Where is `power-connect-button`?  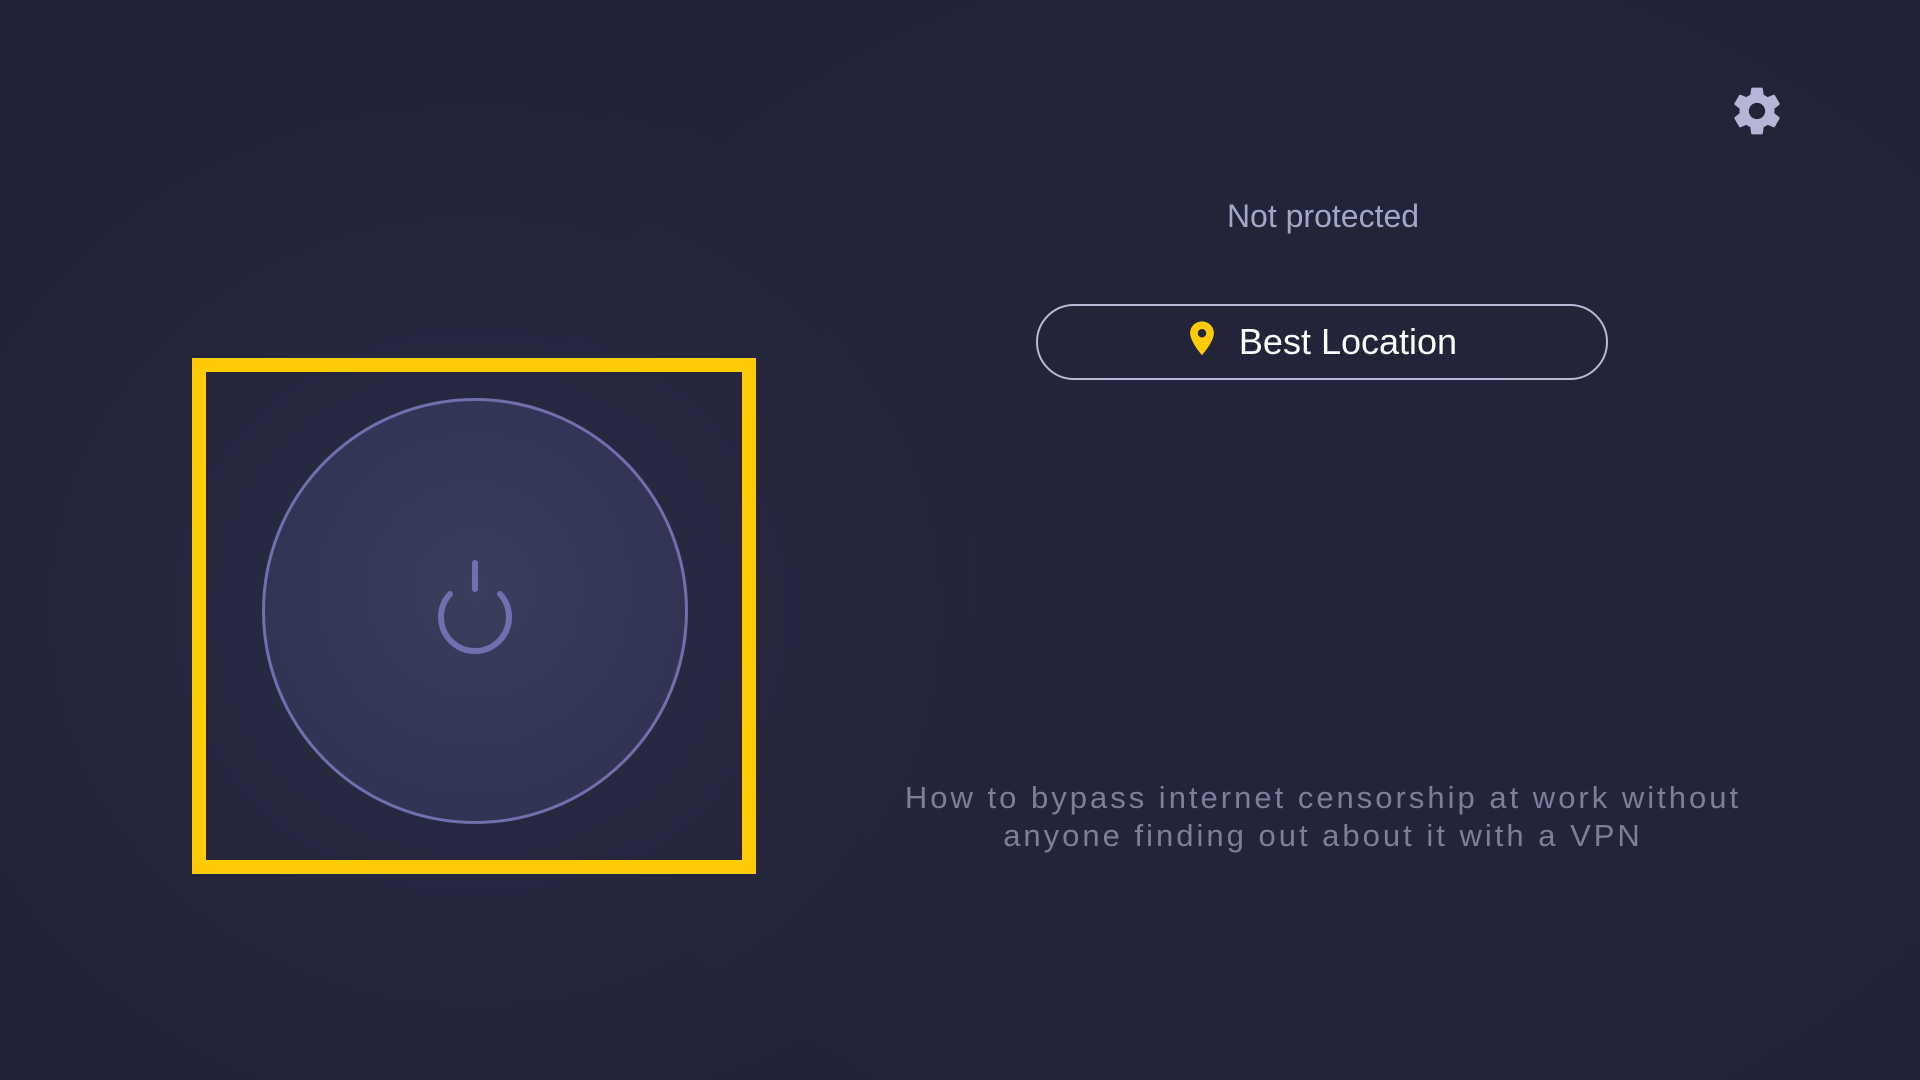
power-connect-button is located at coordinates (475, 611).